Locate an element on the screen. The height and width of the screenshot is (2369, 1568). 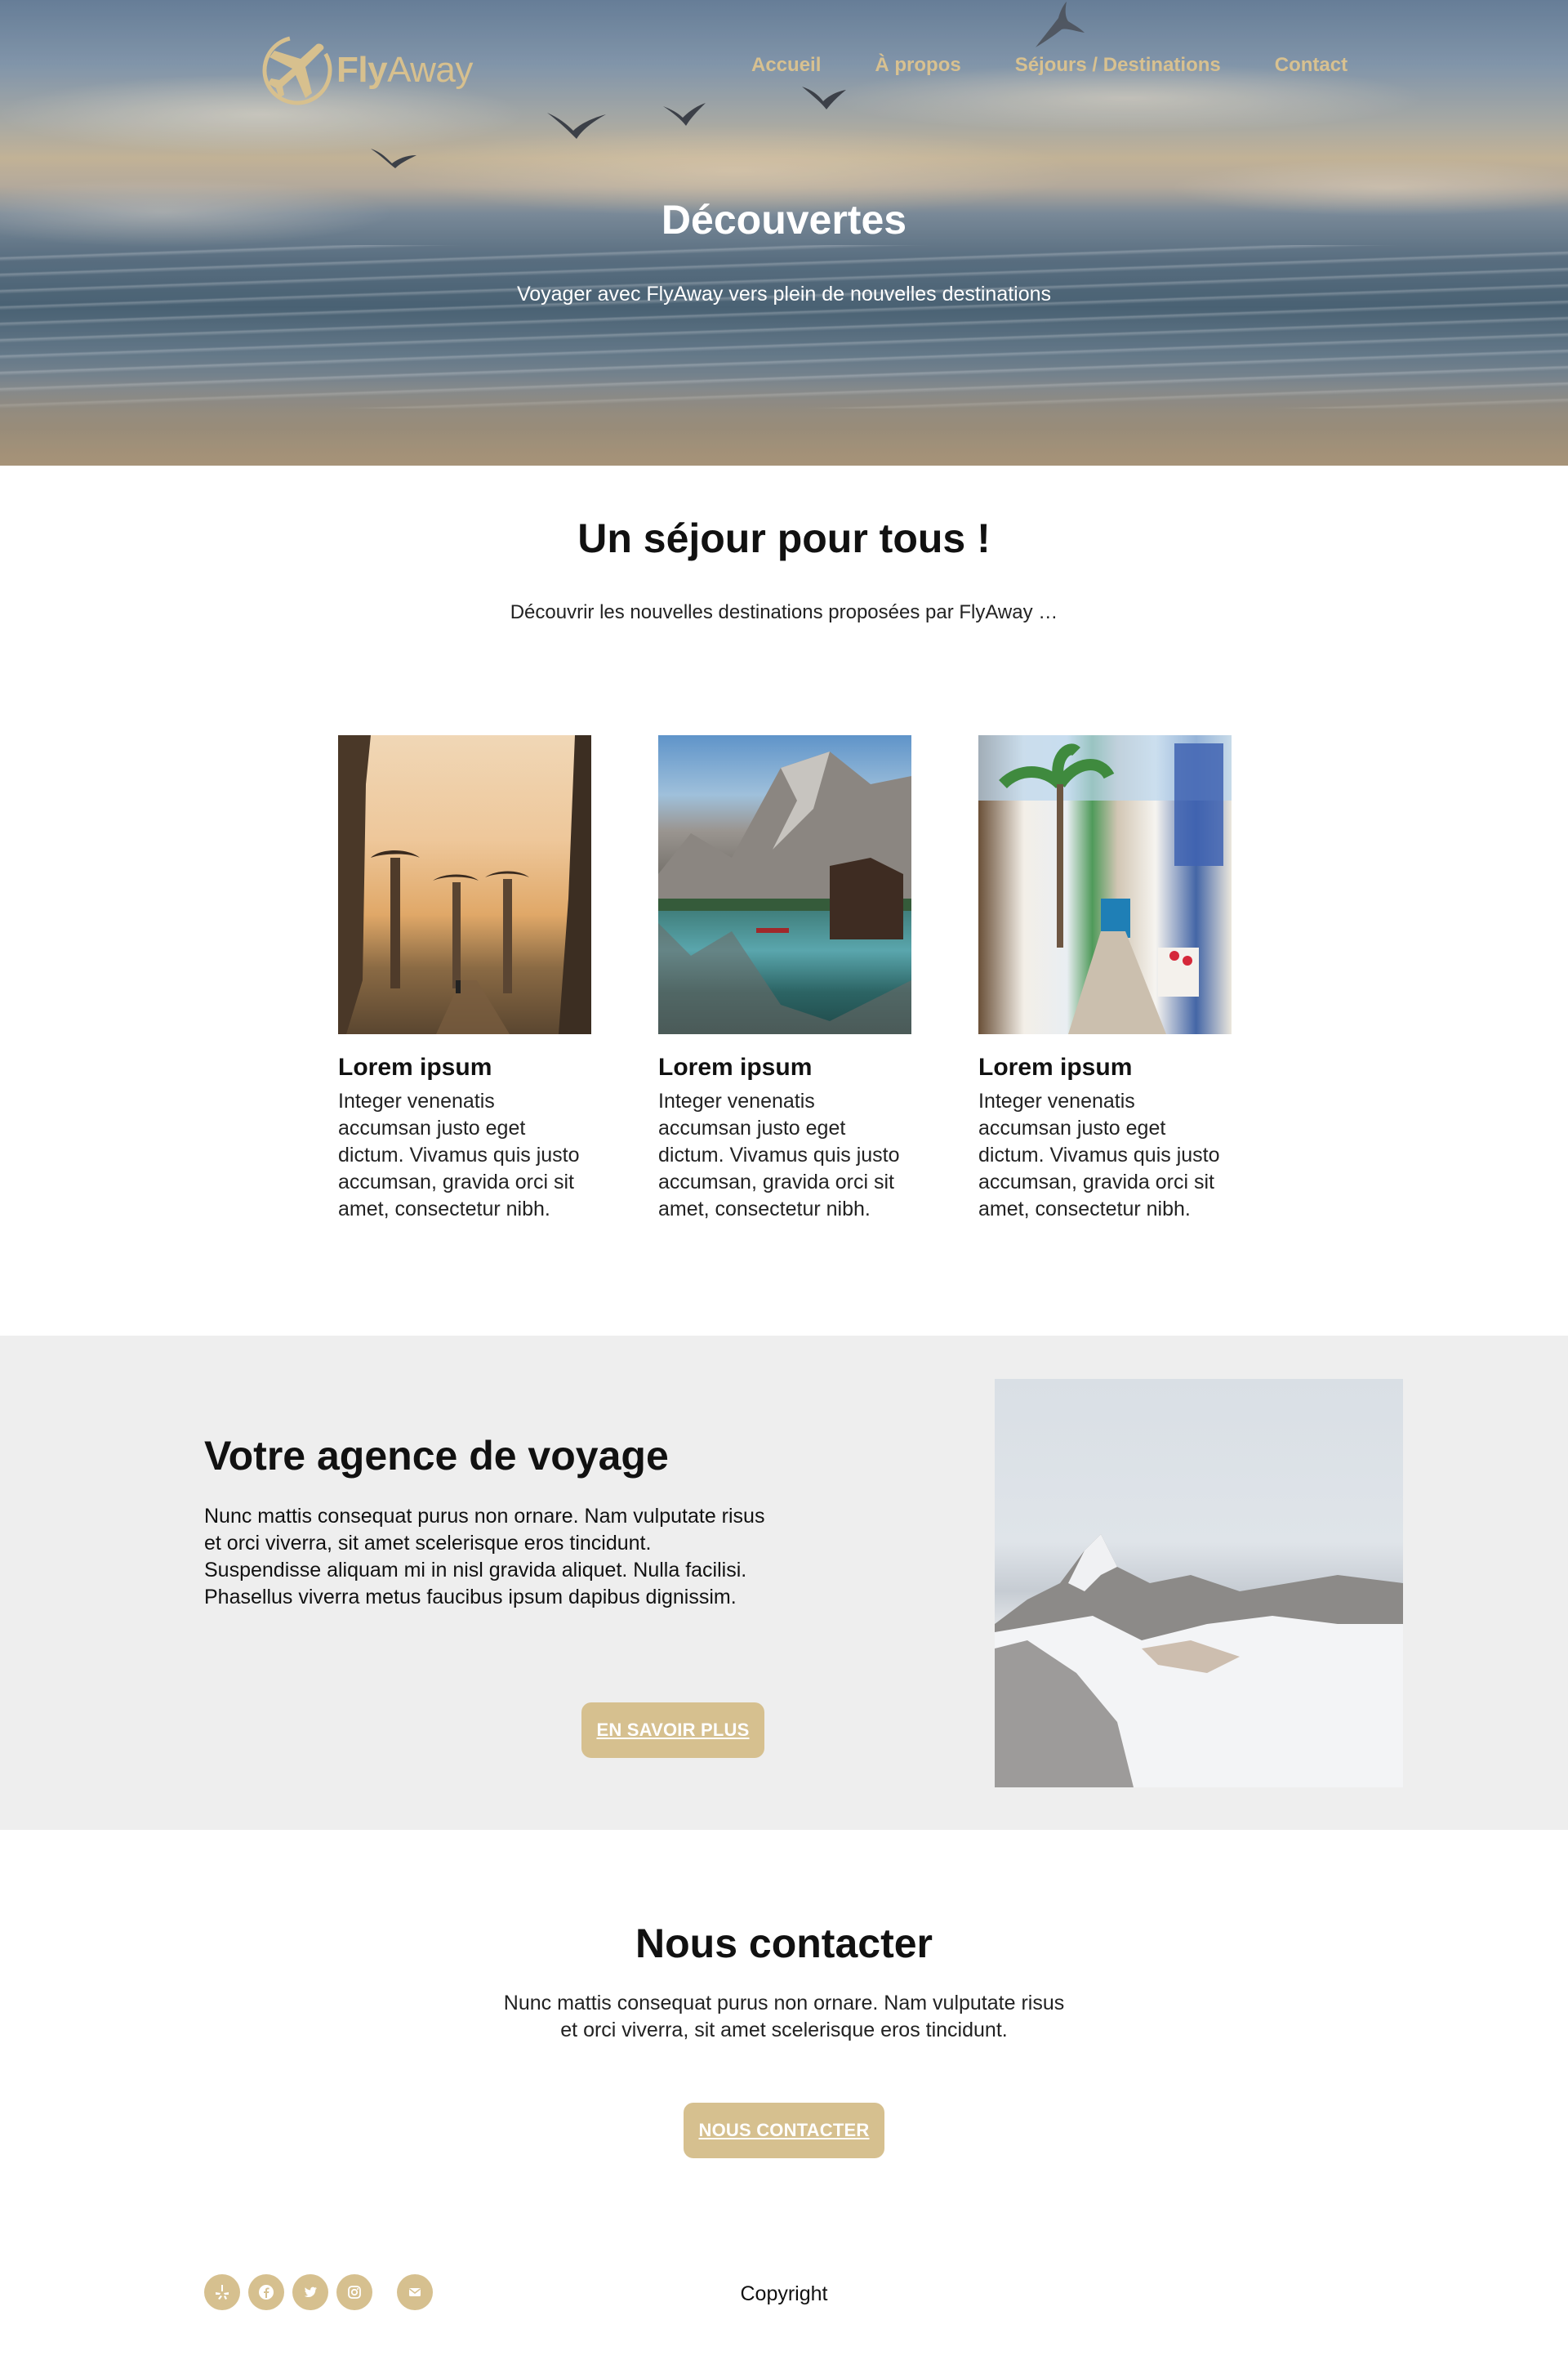
contact-title: Nous contacter is located at coordinates (784, 1943).